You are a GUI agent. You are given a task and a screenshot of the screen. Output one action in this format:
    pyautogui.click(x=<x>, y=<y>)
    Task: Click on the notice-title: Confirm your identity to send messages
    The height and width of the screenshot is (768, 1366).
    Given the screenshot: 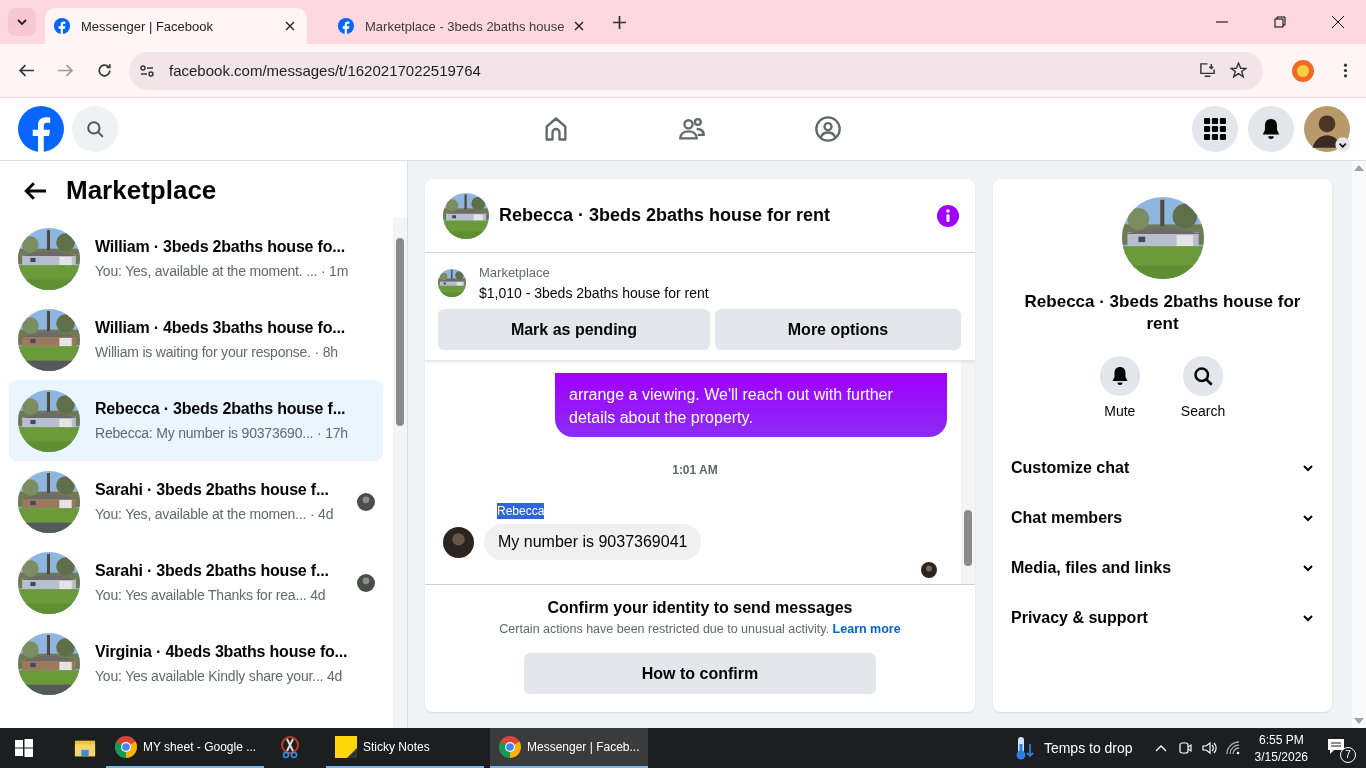 What is the action you would take?
    pyautogui.click(x=700, y=608)
    